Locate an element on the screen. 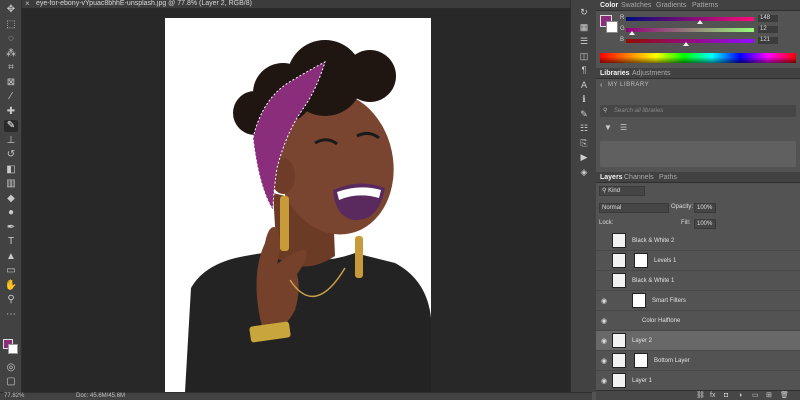 This screenshot has height=400, width=800. screen-mode-icon: ▢ is located at coordinates (11, 382).